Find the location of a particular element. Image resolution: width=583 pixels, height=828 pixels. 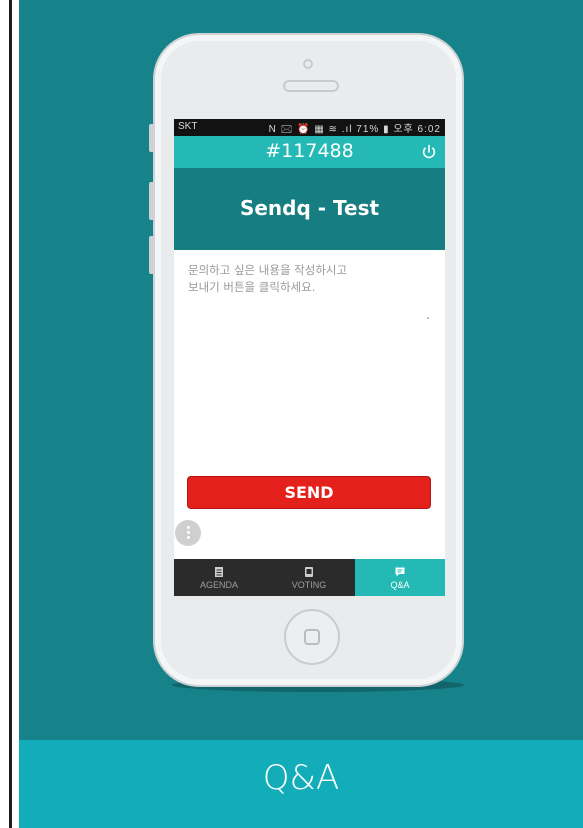

event-title-bar: Sendq - Test is located at coordinates (309, 209).